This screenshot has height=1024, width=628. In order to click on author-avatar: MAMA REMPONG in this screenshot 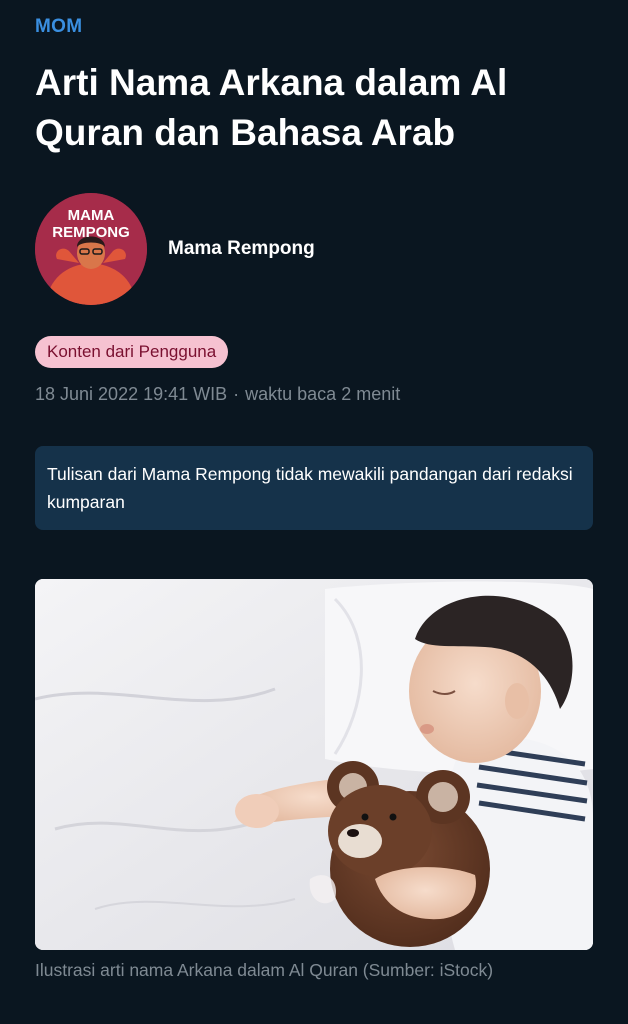, I will do `click(91, 249)`.